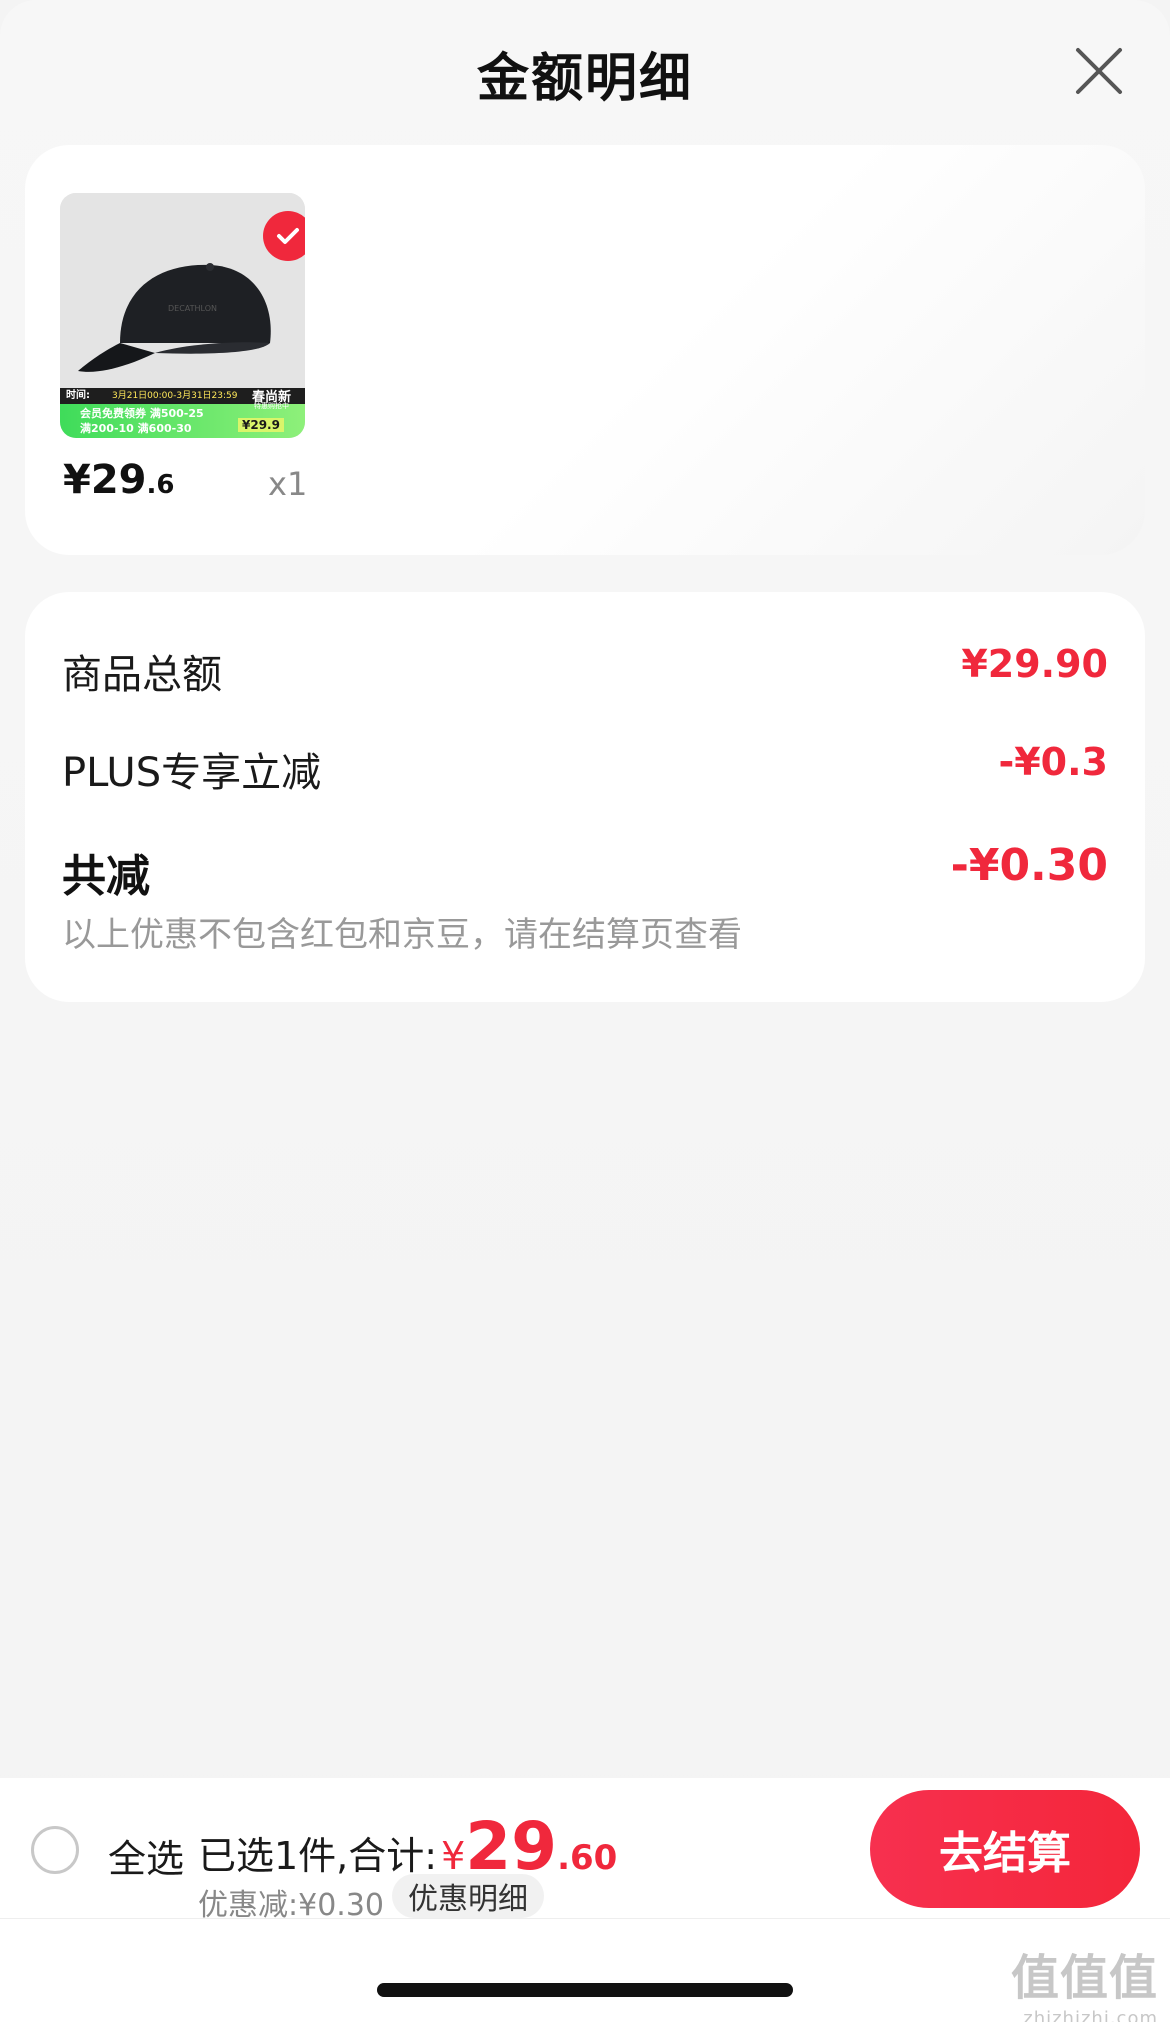 This screenshot has width=1170, height=2022. Describe the element at coordinates (585, 1990) in the screenshot. I see `home-indicator` at that location.